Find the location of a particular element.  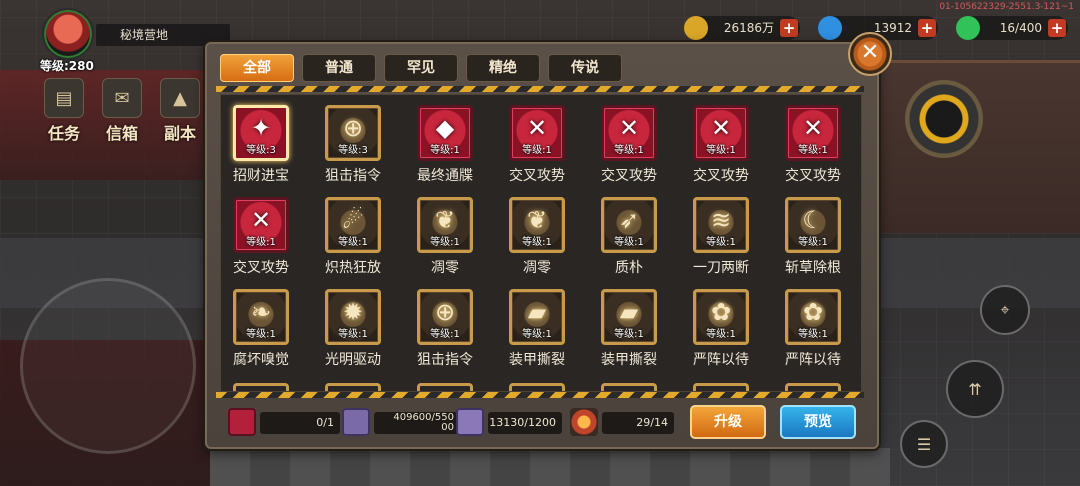

orb-count: 29/14 is located at coordinates (638, 423).